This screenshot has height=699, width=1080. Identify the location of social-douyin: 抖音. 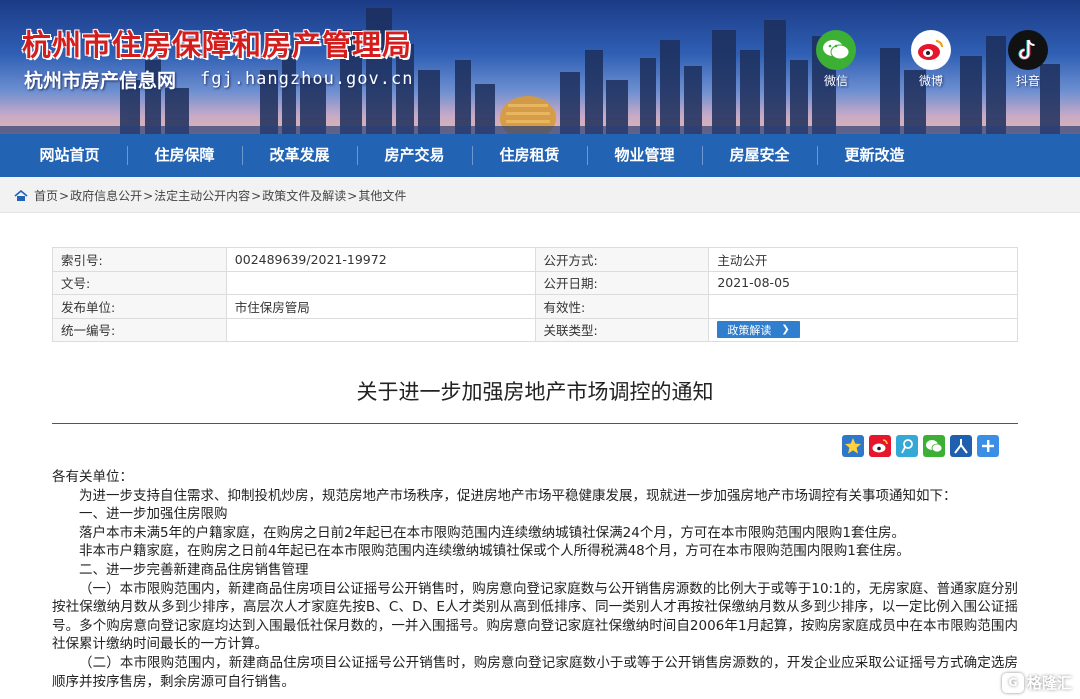
(1028, 59).